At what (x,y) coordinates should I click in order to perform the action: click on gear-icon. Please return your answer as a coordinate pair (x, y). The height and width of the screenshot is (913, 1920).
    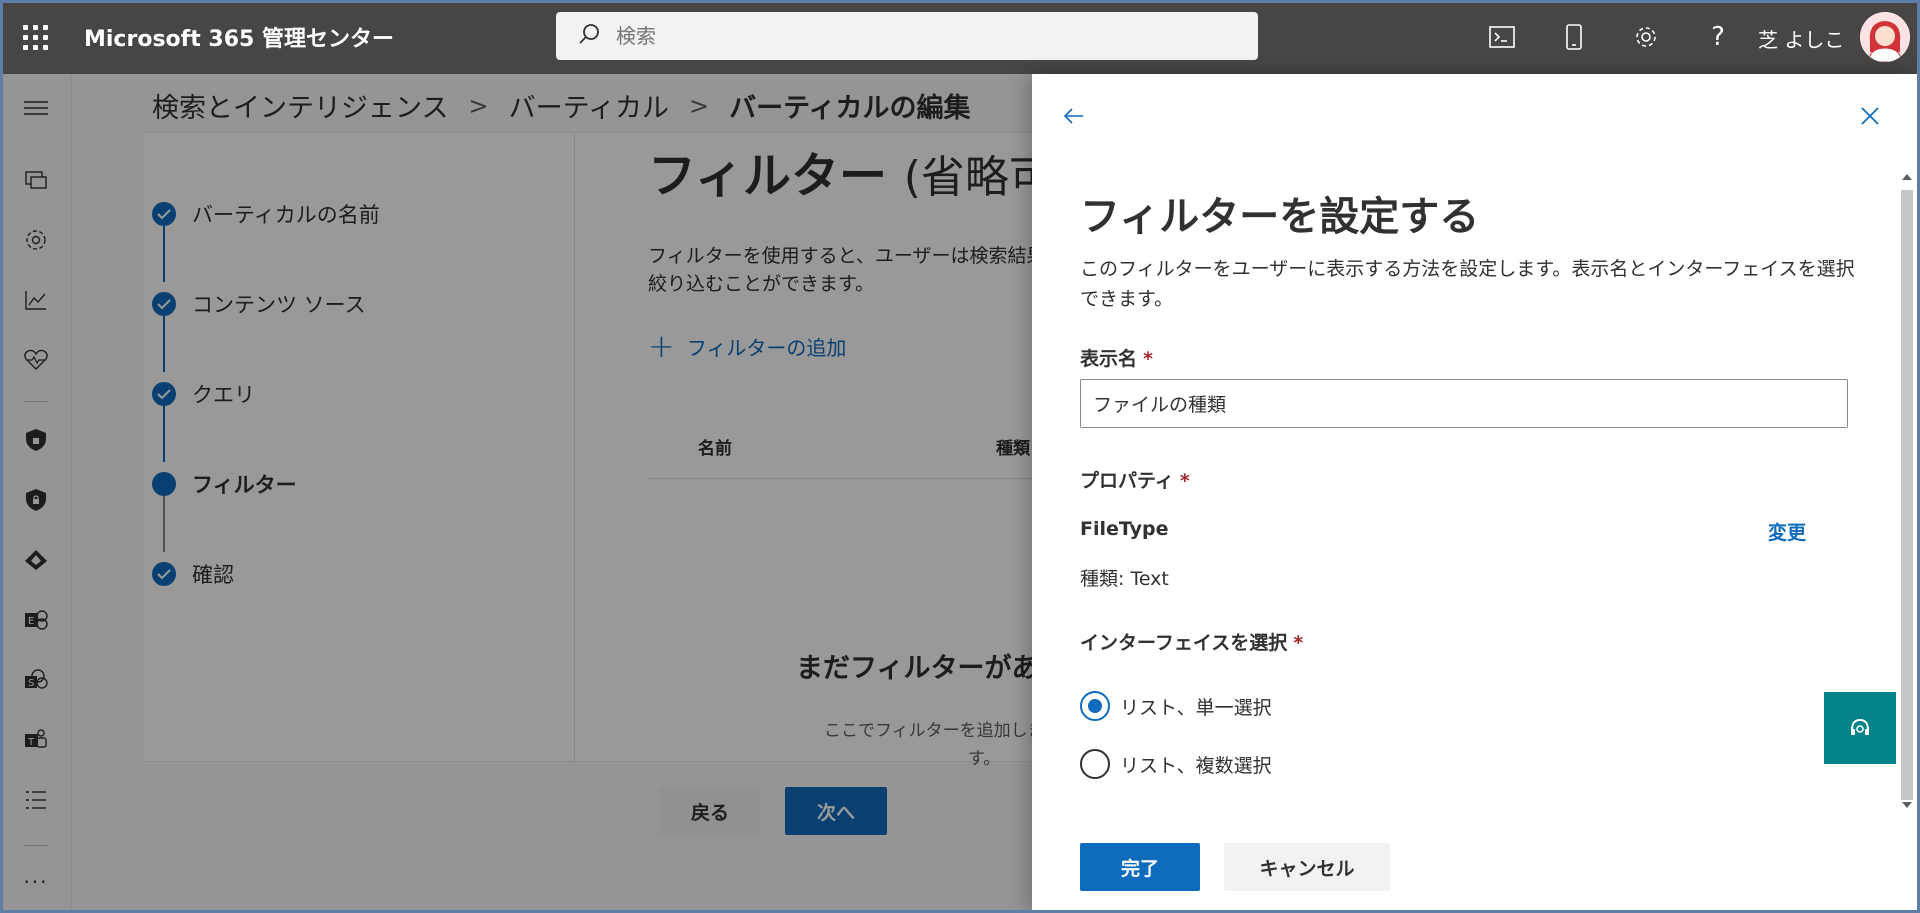
    Looking at the image, I should click on (1646, 37).